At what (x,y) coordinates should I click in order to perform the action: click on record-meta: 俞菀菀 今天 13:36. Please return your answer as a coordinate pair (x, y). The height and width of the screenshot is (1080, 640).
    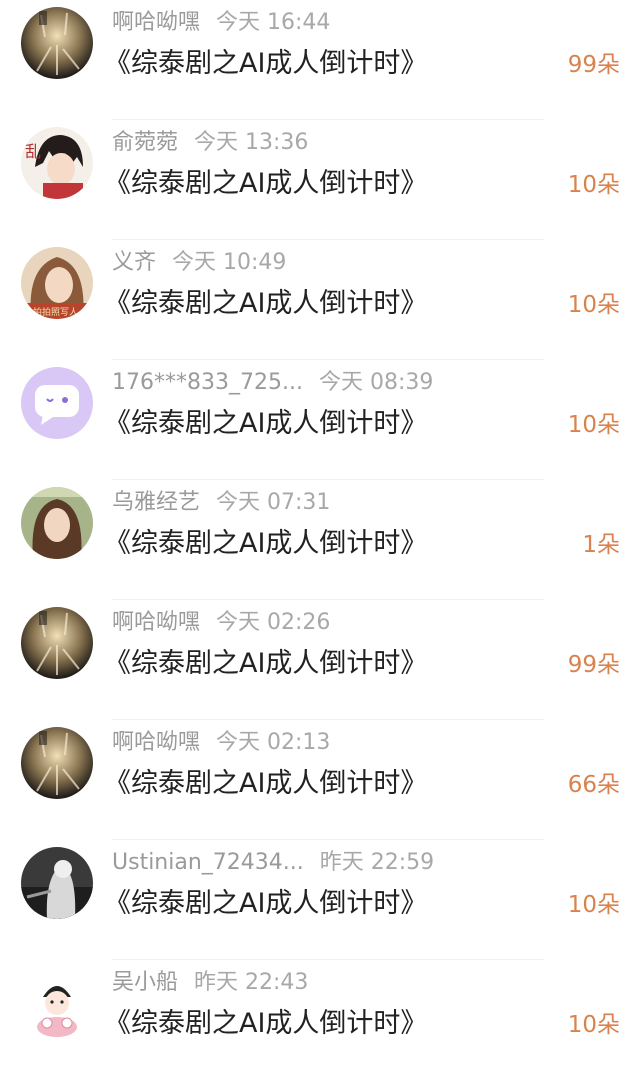
    Looking at the image, I should click on (210, 143).